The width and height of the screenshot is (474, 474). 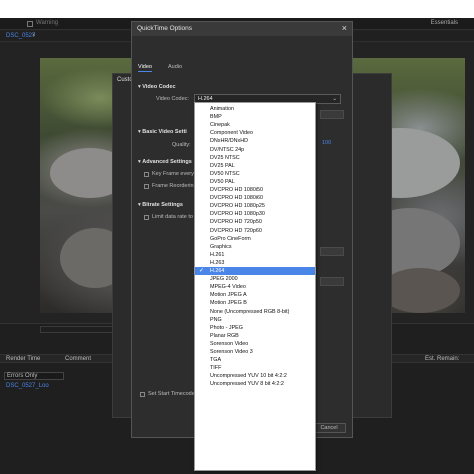 I want to click on codec-option: MPEG-4 Video, so click(x=255, y=287).